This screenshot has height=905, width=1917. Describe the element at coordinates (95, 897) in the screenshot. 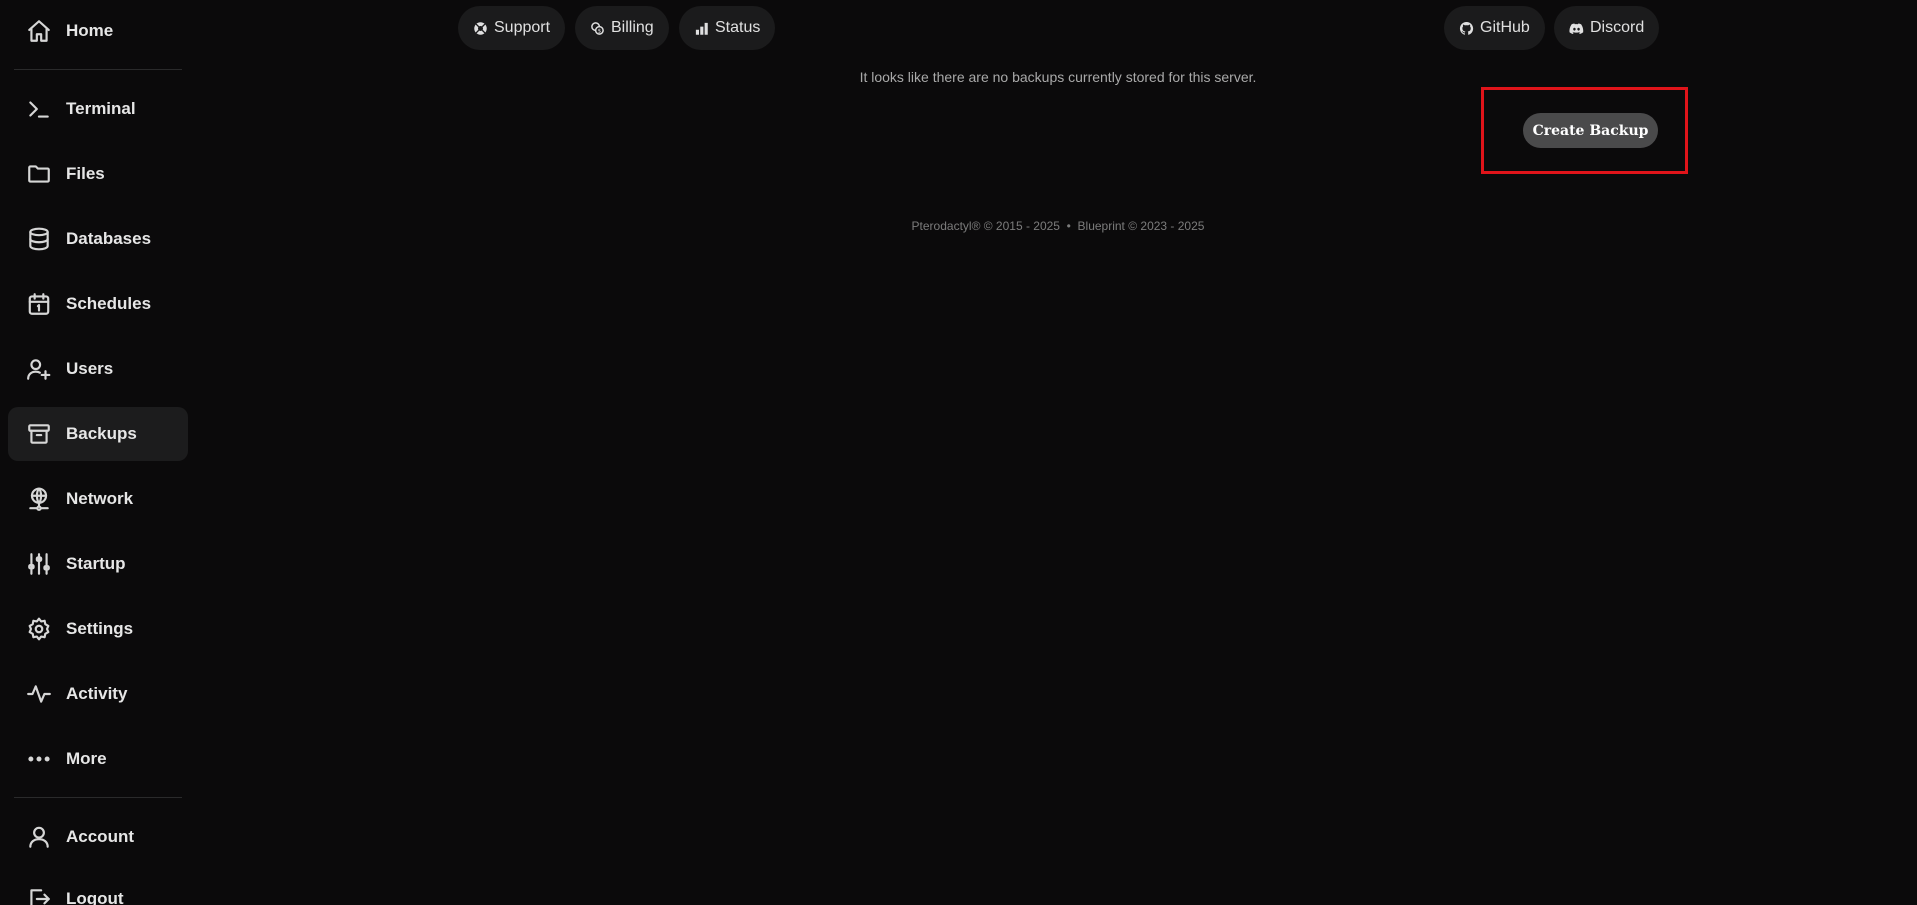

I see `sidebar-item-label: Logout` at that location.